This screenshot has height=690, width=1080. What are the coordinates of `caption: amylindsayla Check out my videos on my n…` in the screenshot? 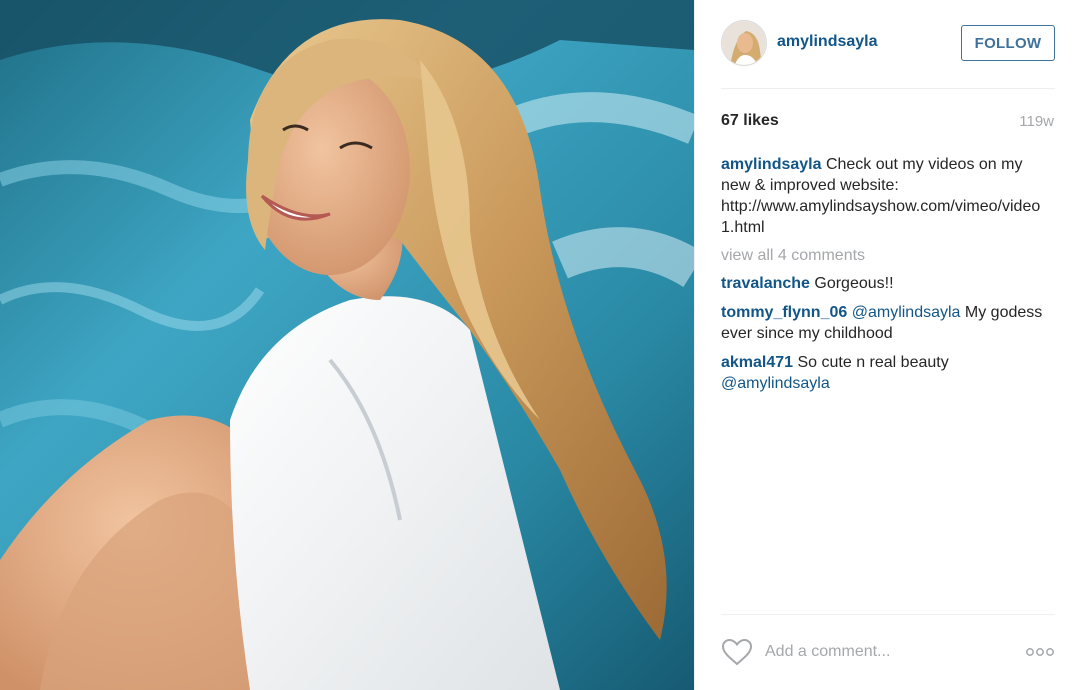 It's located at (882, 196).